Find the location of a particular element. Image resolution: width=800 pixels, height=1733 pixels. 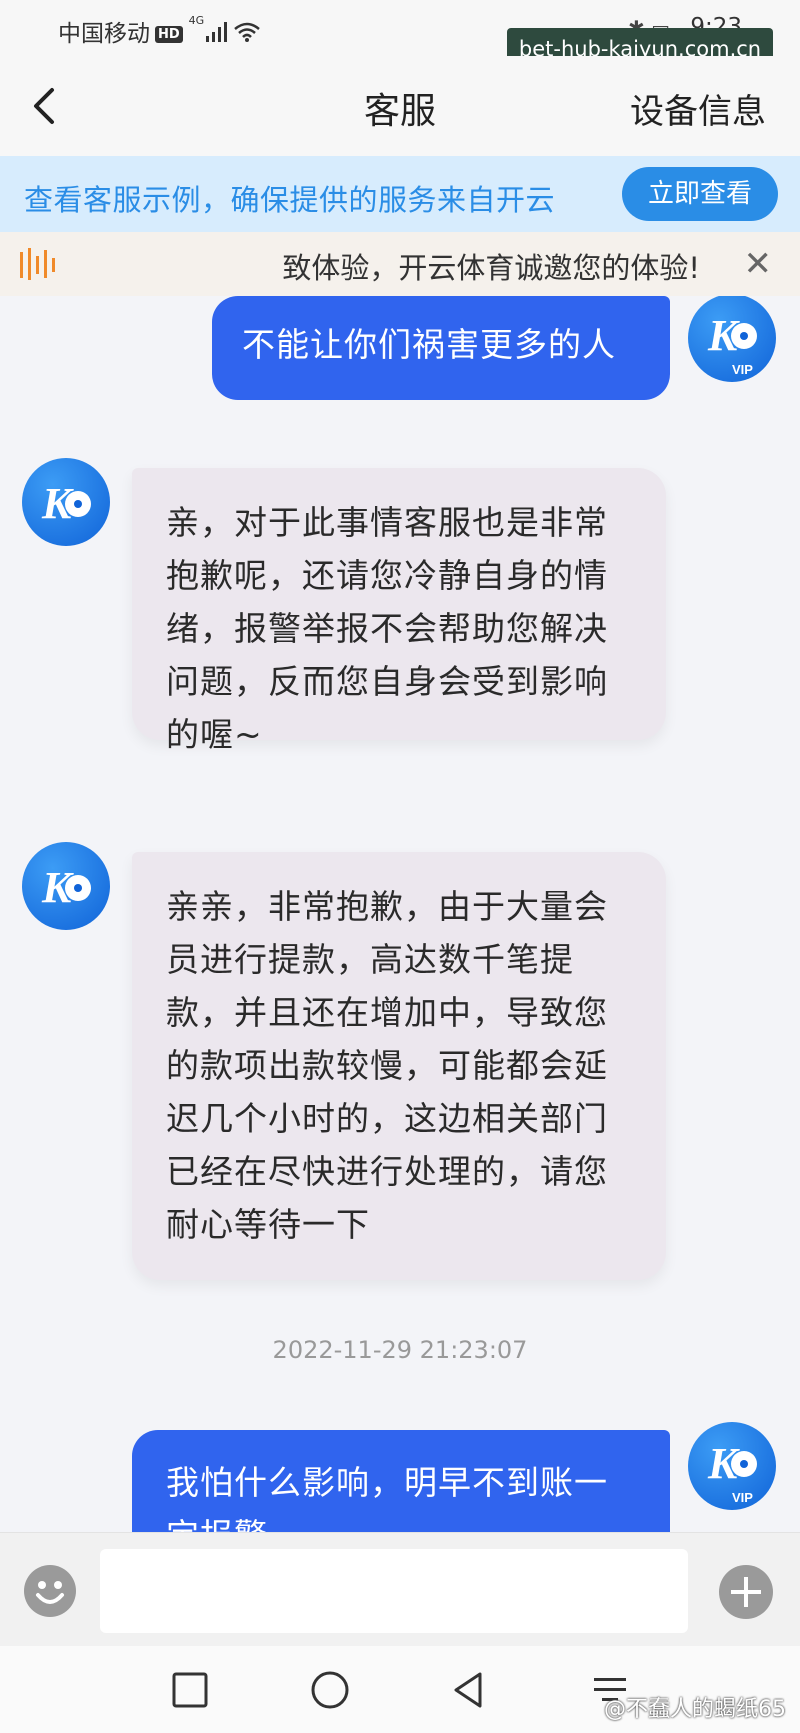

audio-wave-icon is located at coordinates (41, 266).